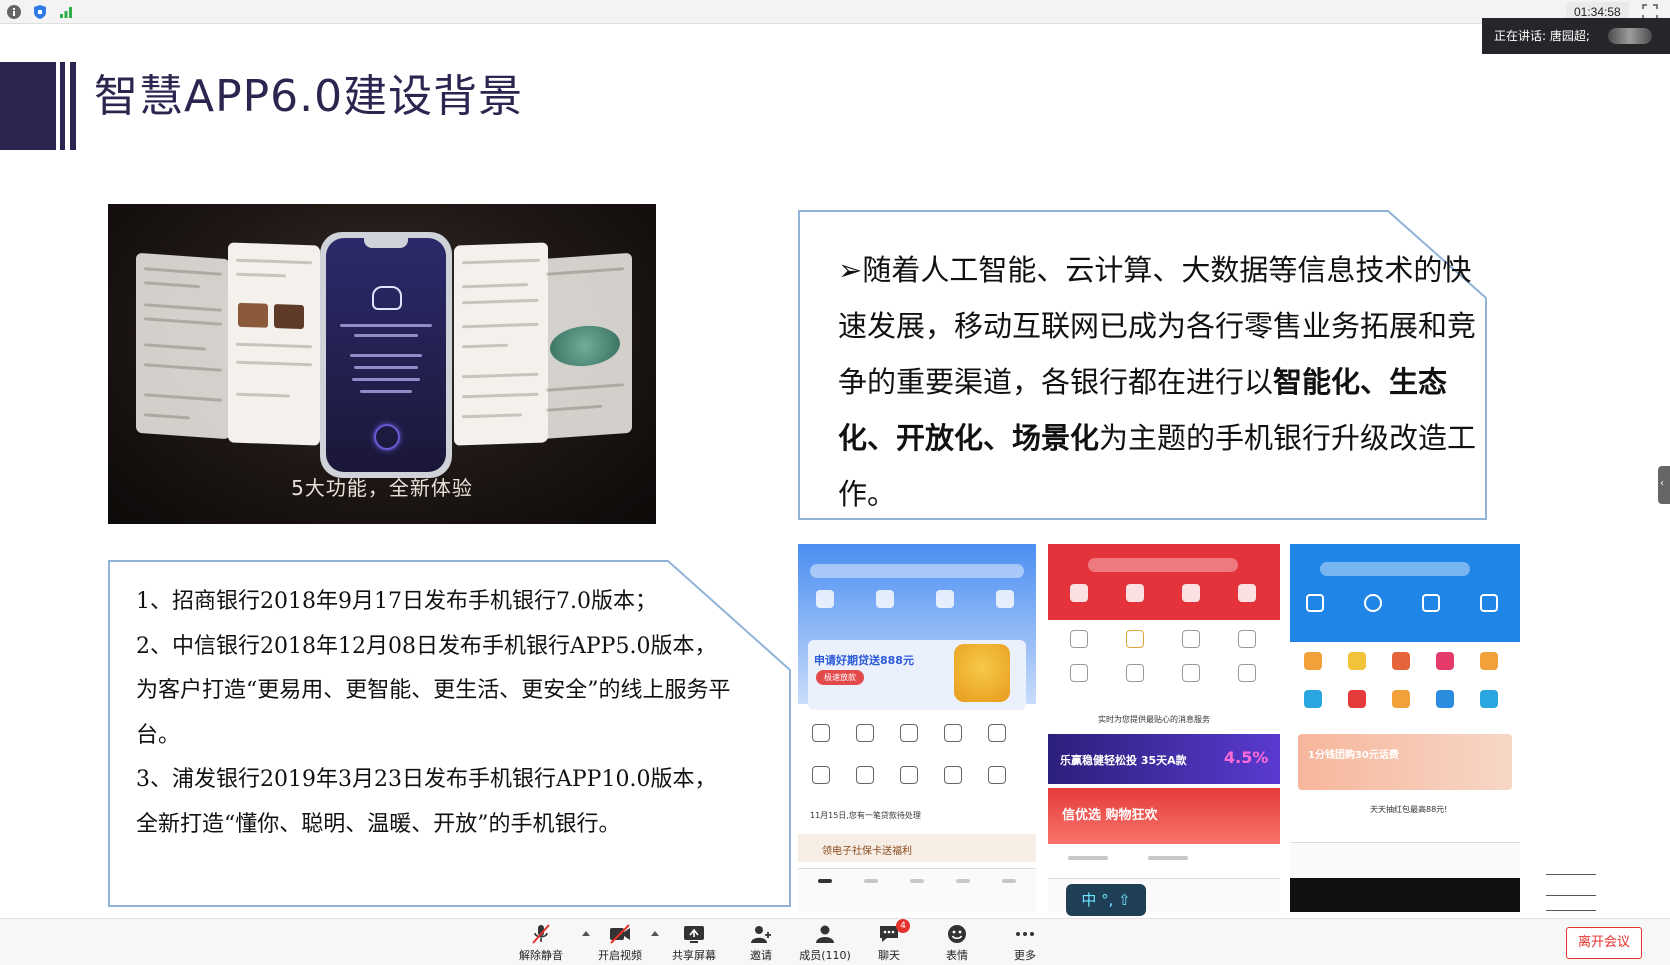  I want to click on start-video-label: 开启视频, so click(620, 955).